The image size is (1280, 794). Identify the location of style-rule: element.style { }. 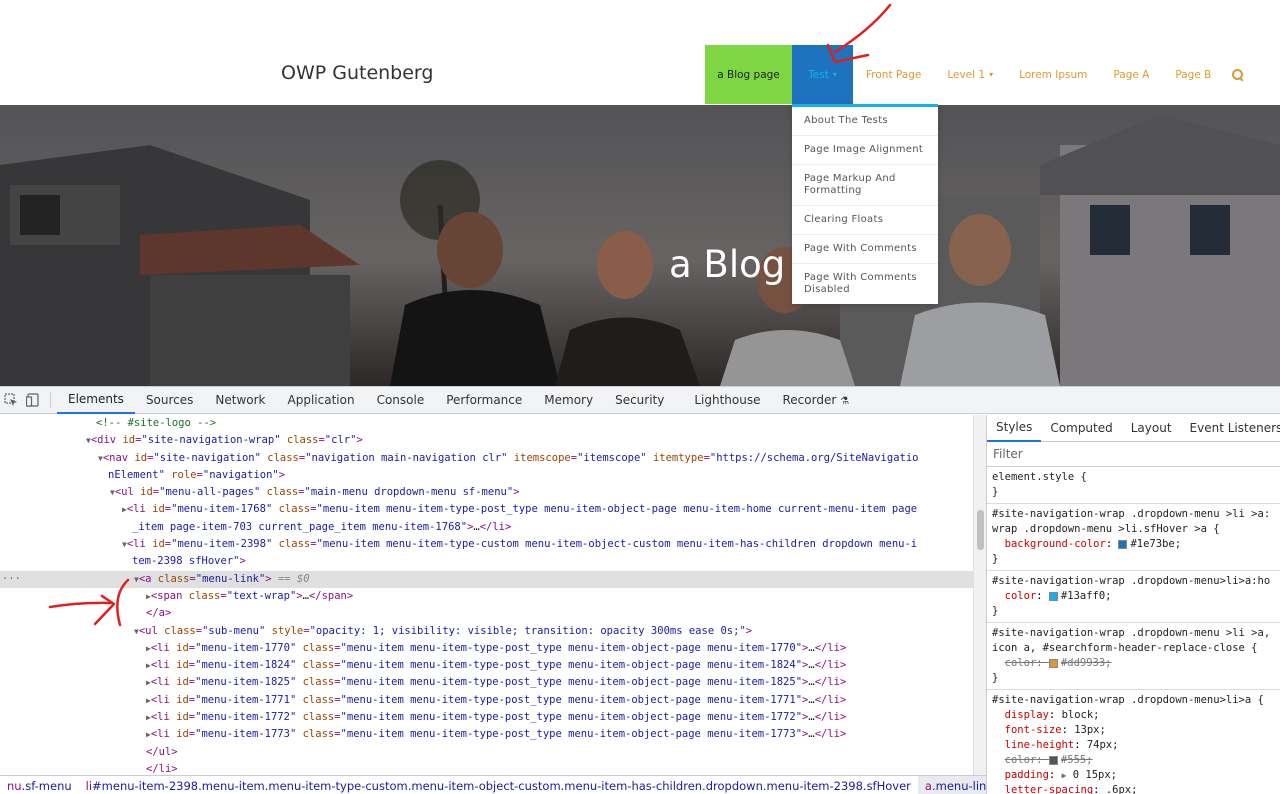
(1133, 485).